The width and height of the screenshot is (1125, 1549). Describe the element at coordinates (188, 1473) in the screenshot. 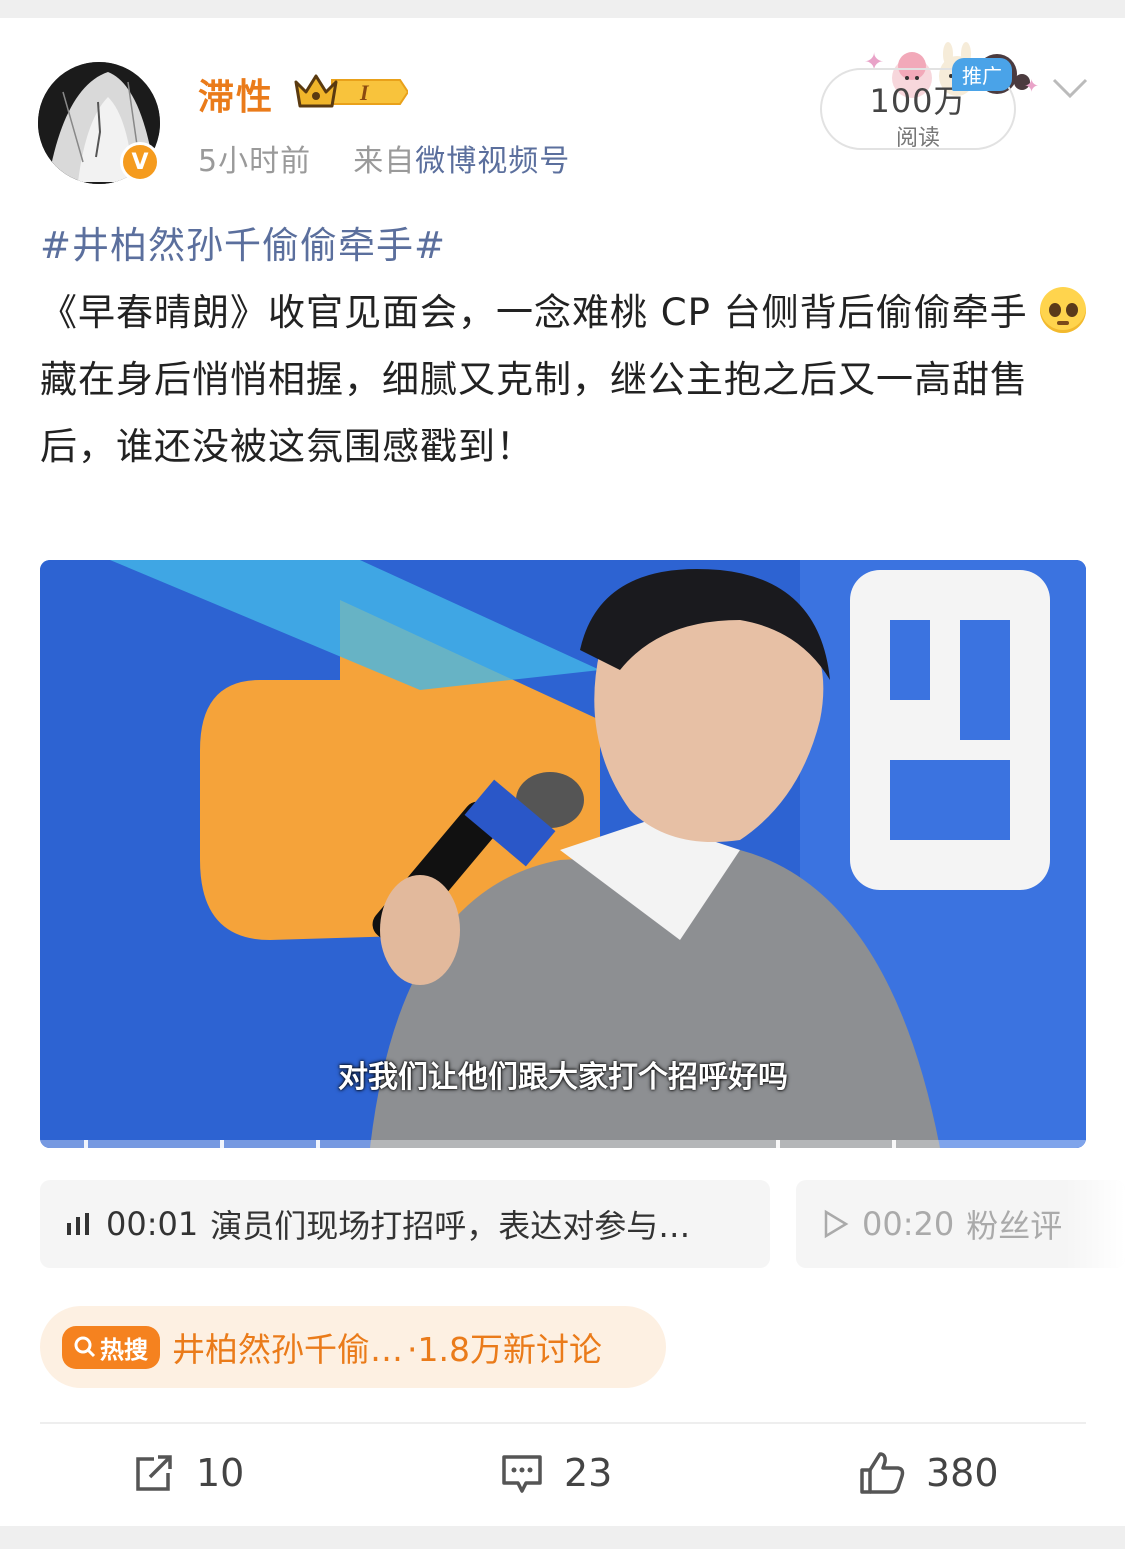

I see `repost-button: 10` at that location.